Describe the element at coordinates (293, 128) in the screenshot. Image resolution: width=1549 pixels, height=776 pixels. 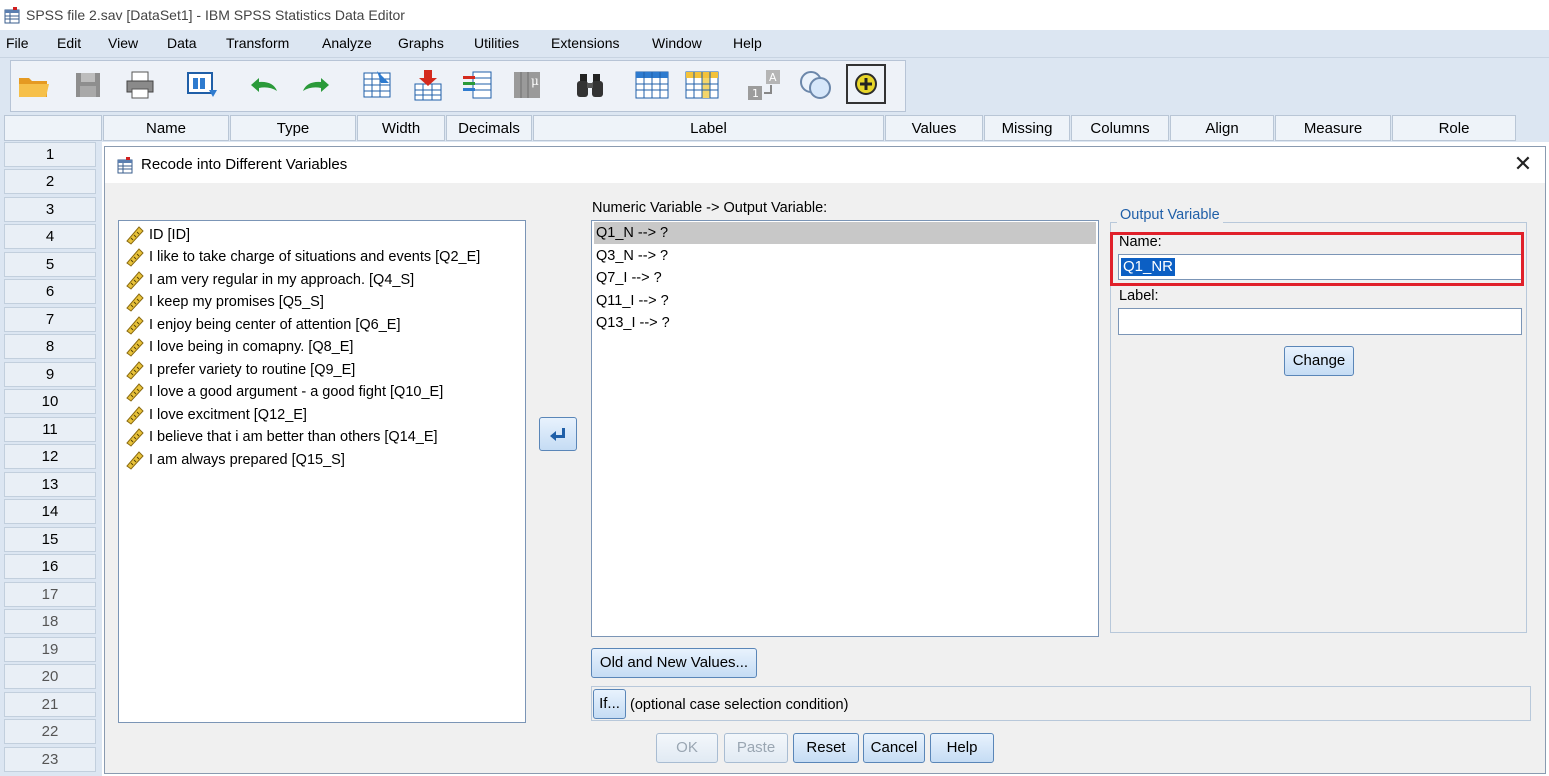
I see `col-header-type: Type` at that location.